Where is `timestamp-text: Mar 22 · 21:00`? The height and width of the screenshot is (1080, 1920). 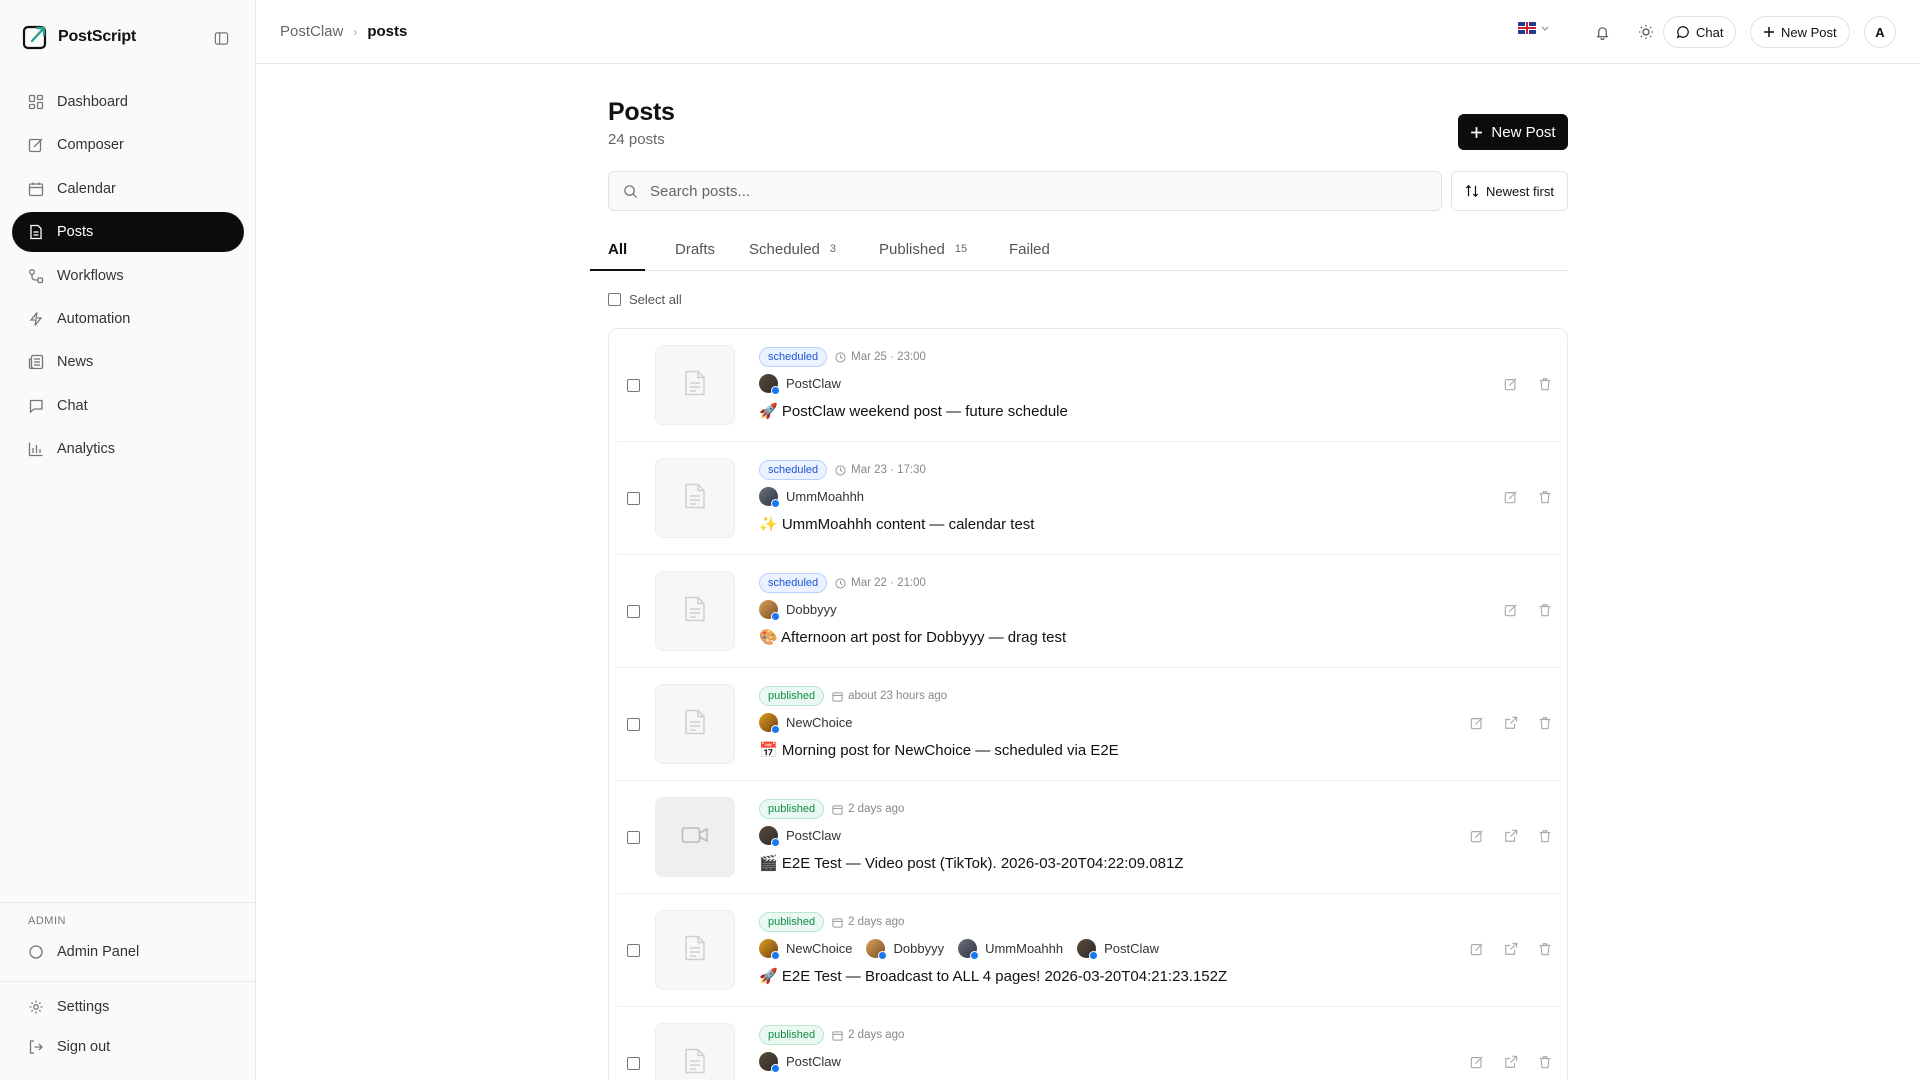
timestamp-text: Mar 22 · 21:00 is located at coordinates (888, 583).